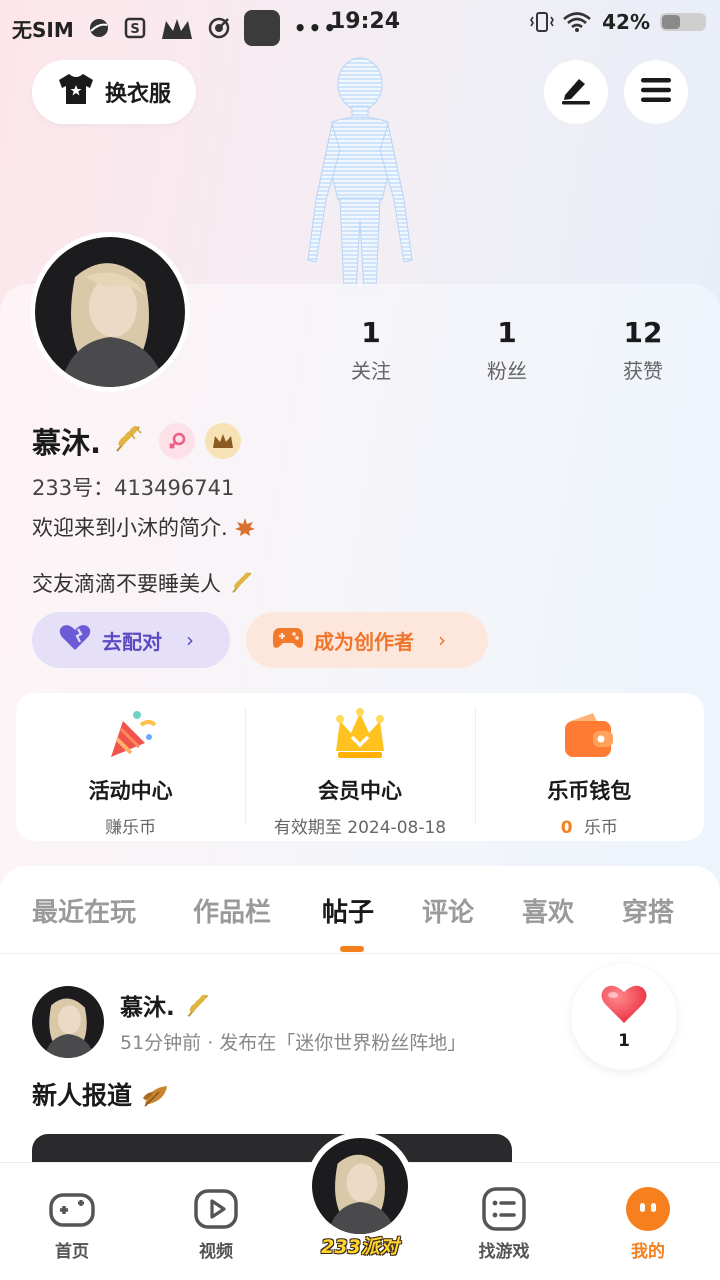 The height and width of the screenshot is (1280, 720). Describe the element at coordinates (600, 828) in the screenshot. I see `coin-balance-unit: 乐币` at that location.